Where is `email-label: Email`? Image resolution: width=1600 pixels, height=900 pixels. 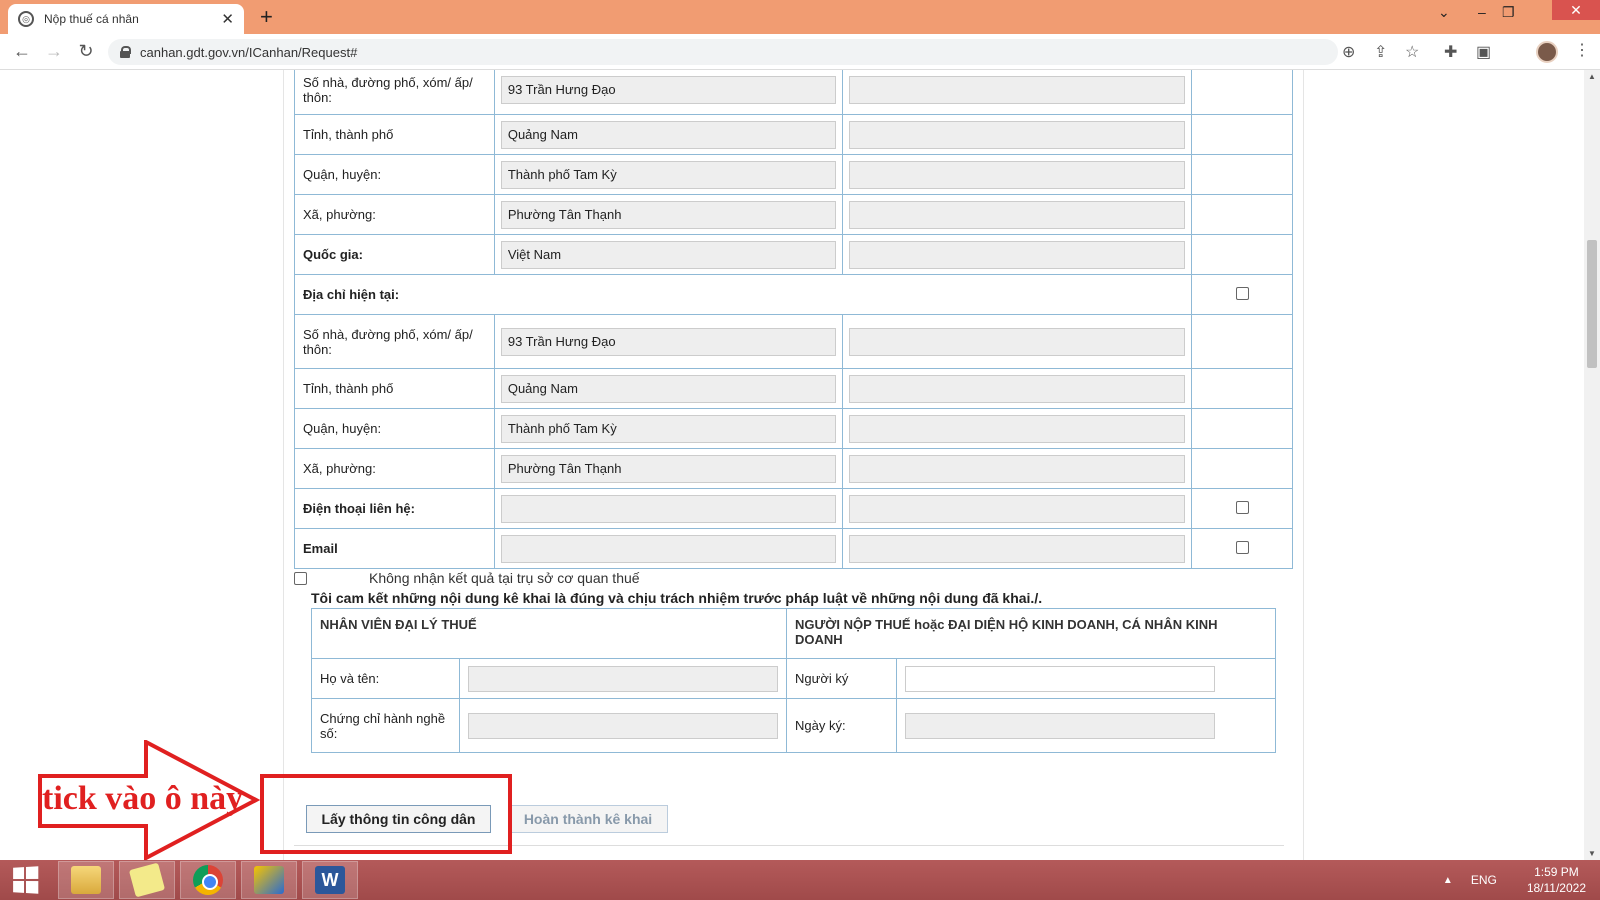
email-label: Email is located at coordinates (394, 548).